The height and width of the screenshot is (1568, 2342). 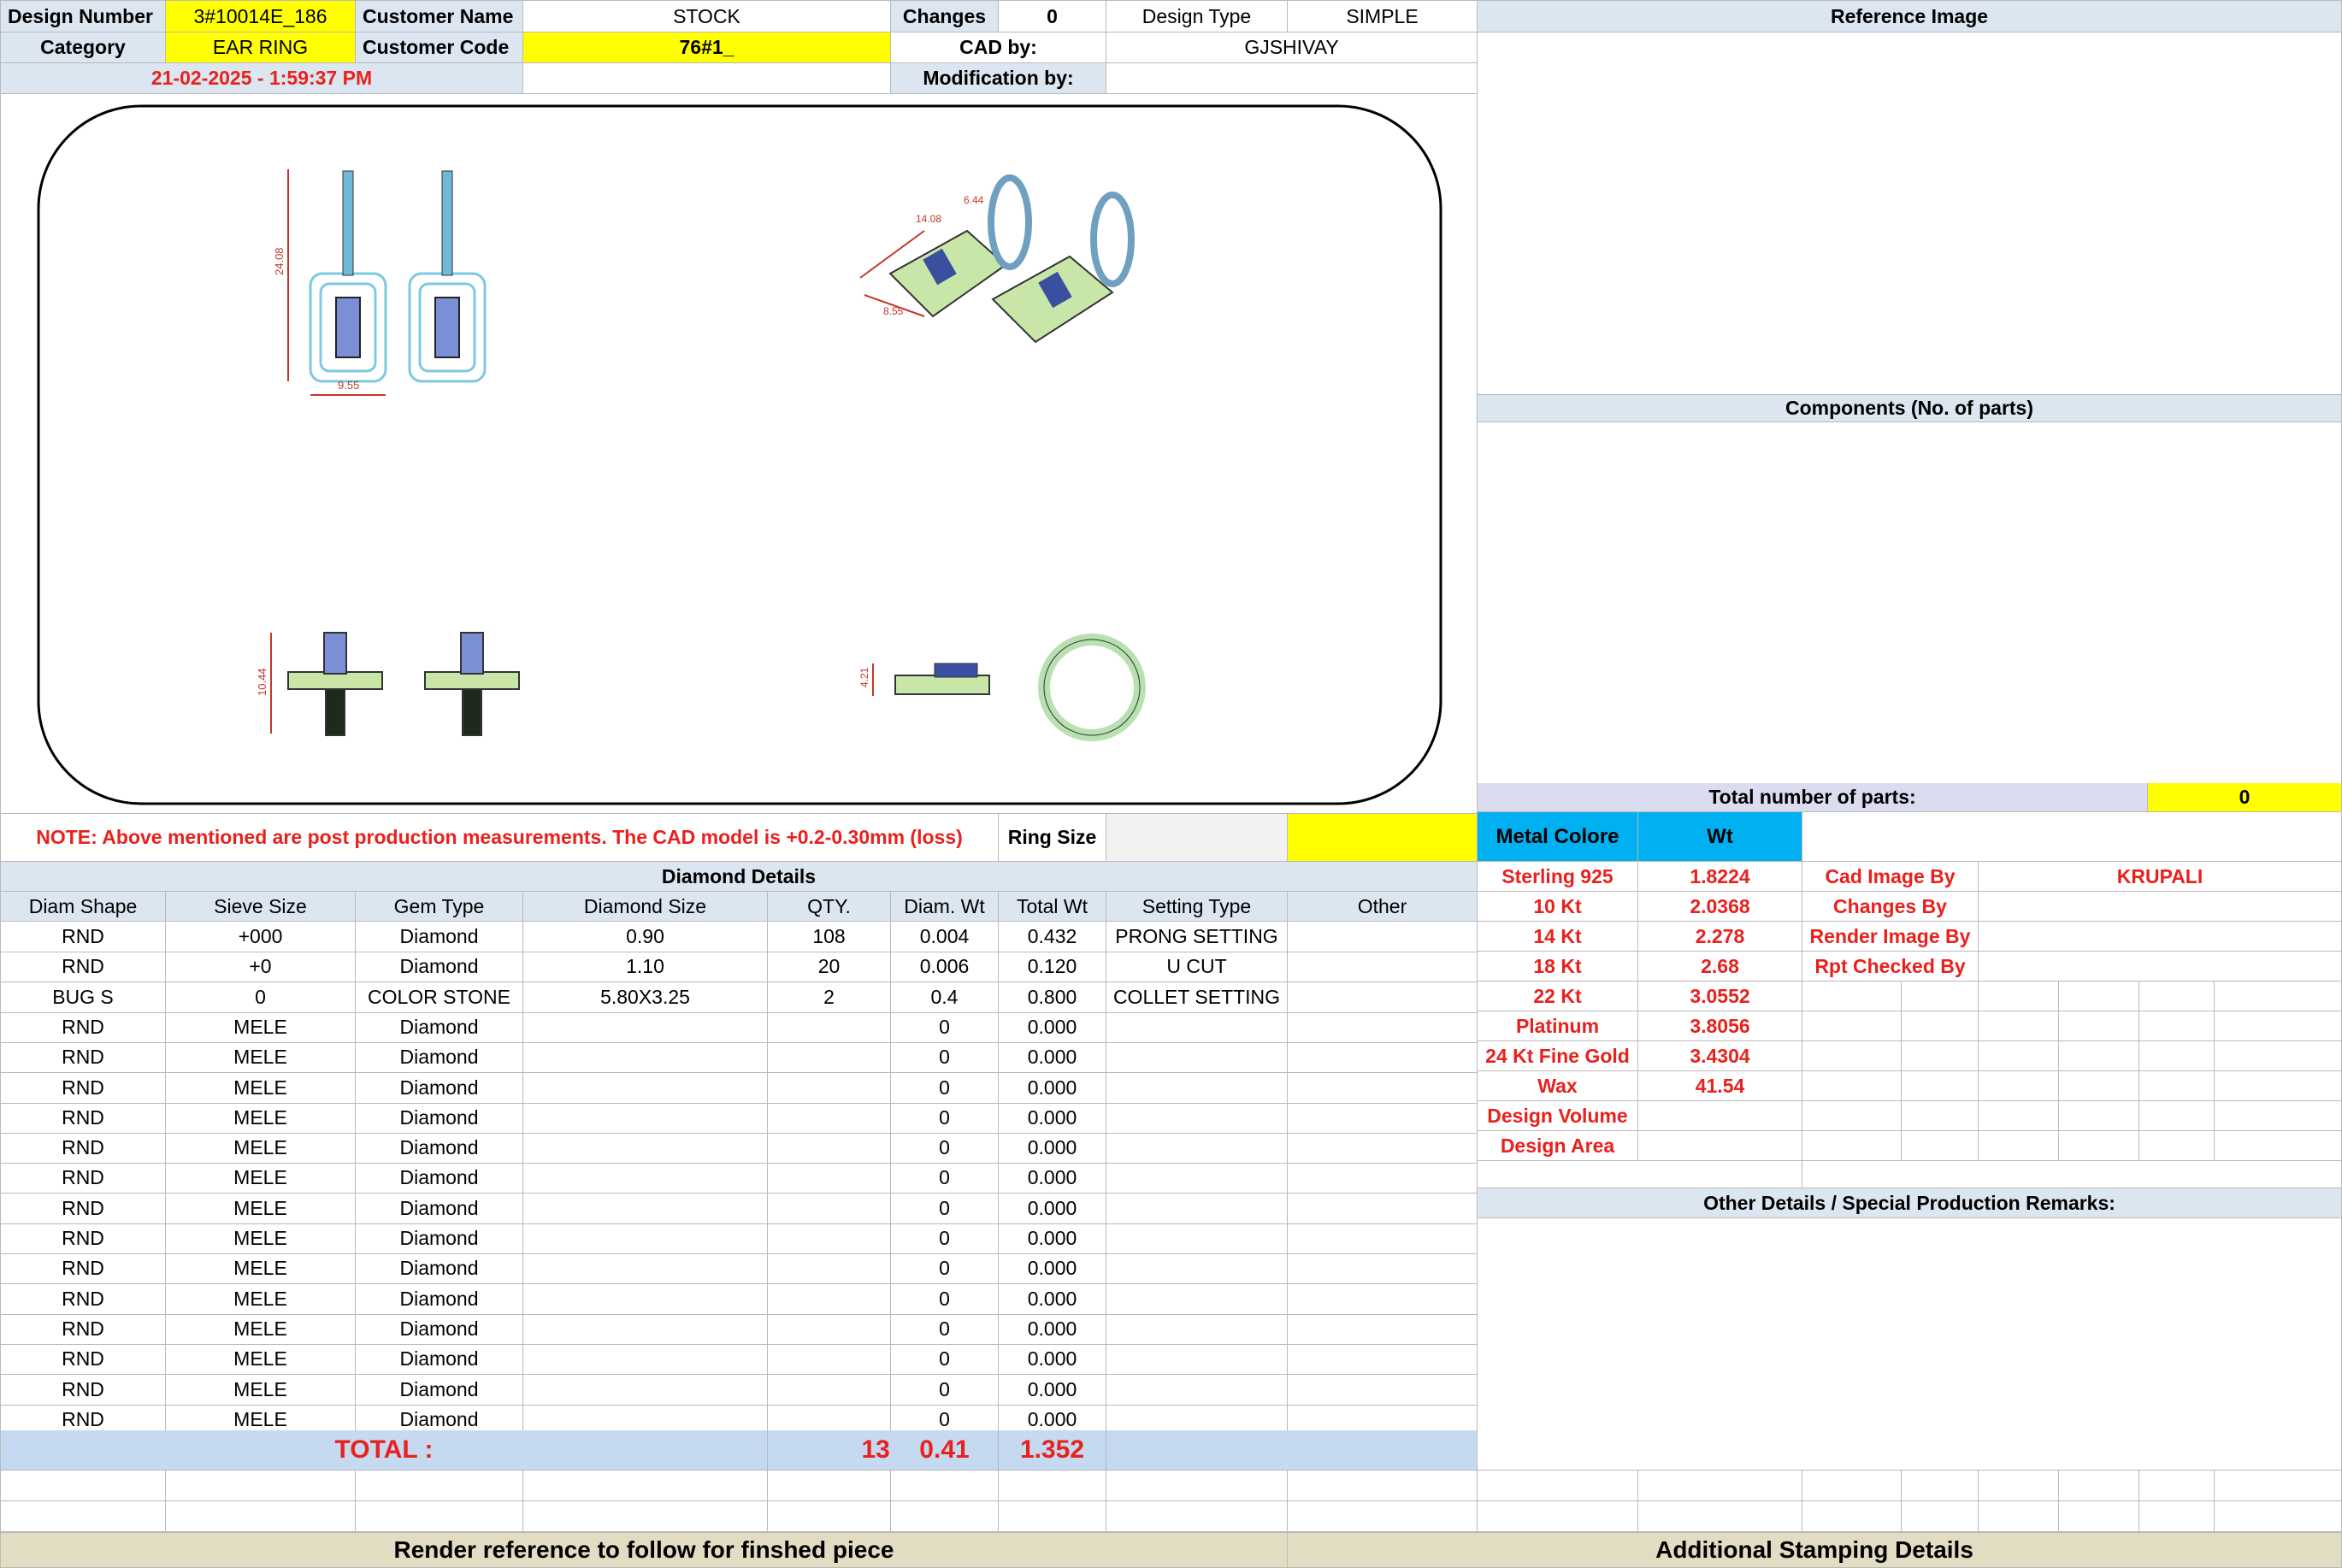 What do you see at coordinates (1720, 937) in the screenshot?
I see `metal-weight: 2.278` at bounding box center [1720, 937].